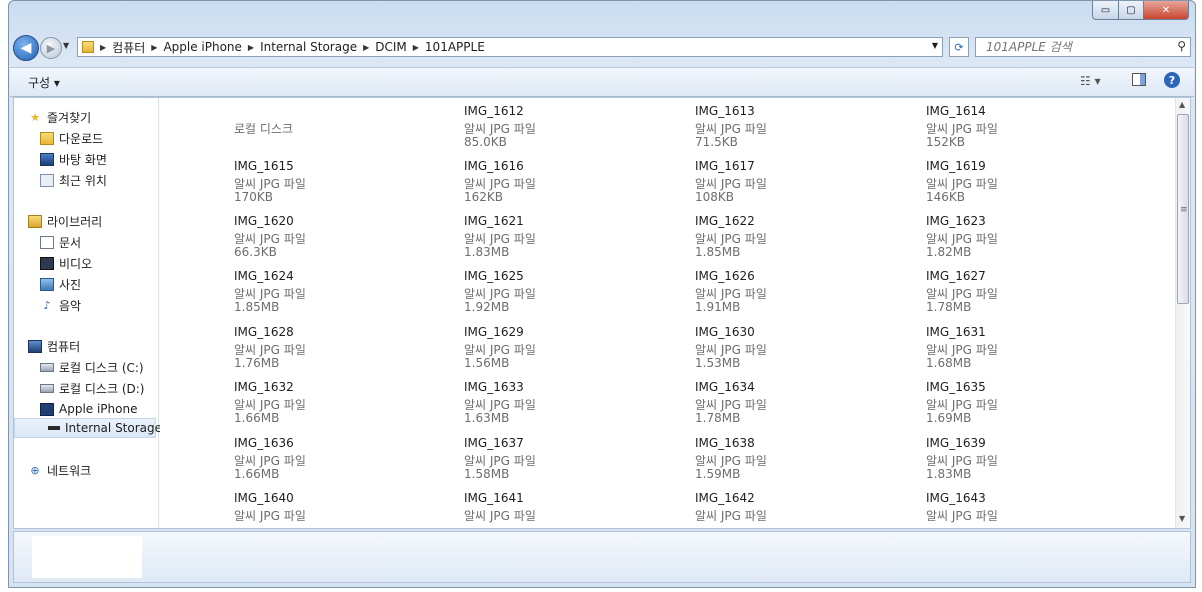 The height and width of the screenshot is (592, 1202). What do you see at coordinates (44, 82) in the screenshot?
I see `organize-menu-button: 구성 ▾` at bounding box center [44, 82].